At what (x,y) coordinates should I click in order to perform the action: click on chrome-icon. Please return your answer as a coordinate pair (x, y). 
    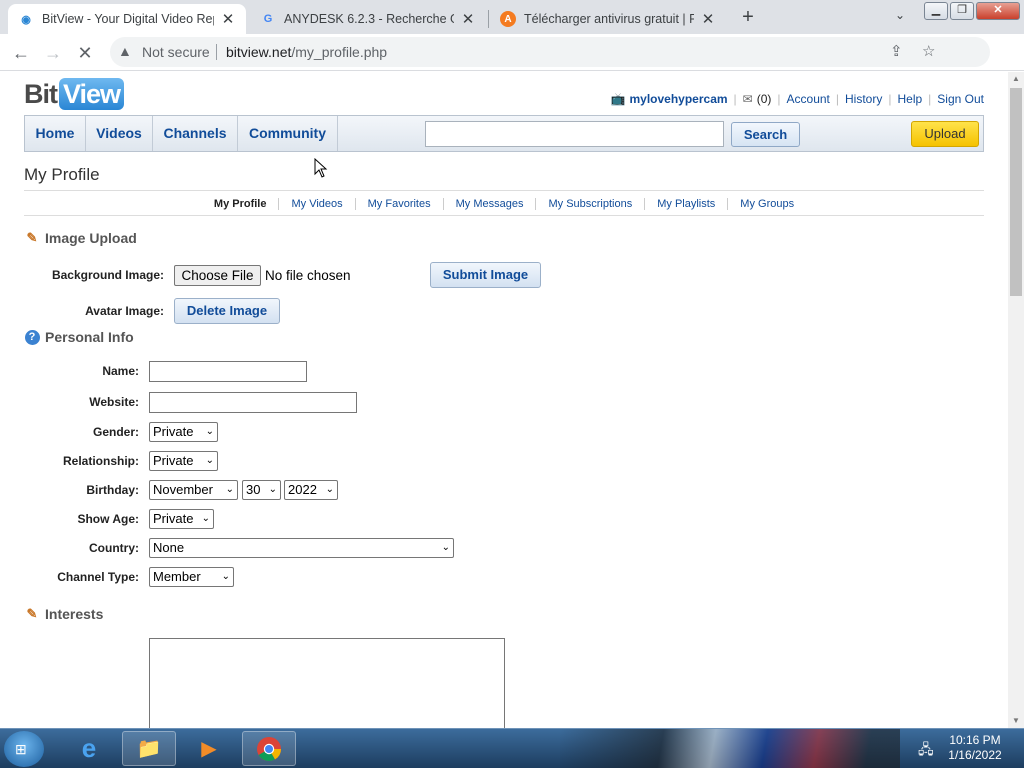
    Looking at the image, I should click on (269, 748).